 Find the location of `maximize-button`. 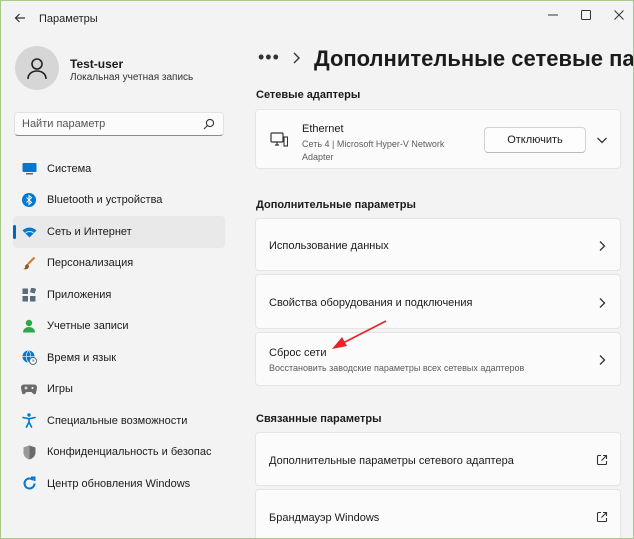

maximize-button is located at coordinates (586, 15).